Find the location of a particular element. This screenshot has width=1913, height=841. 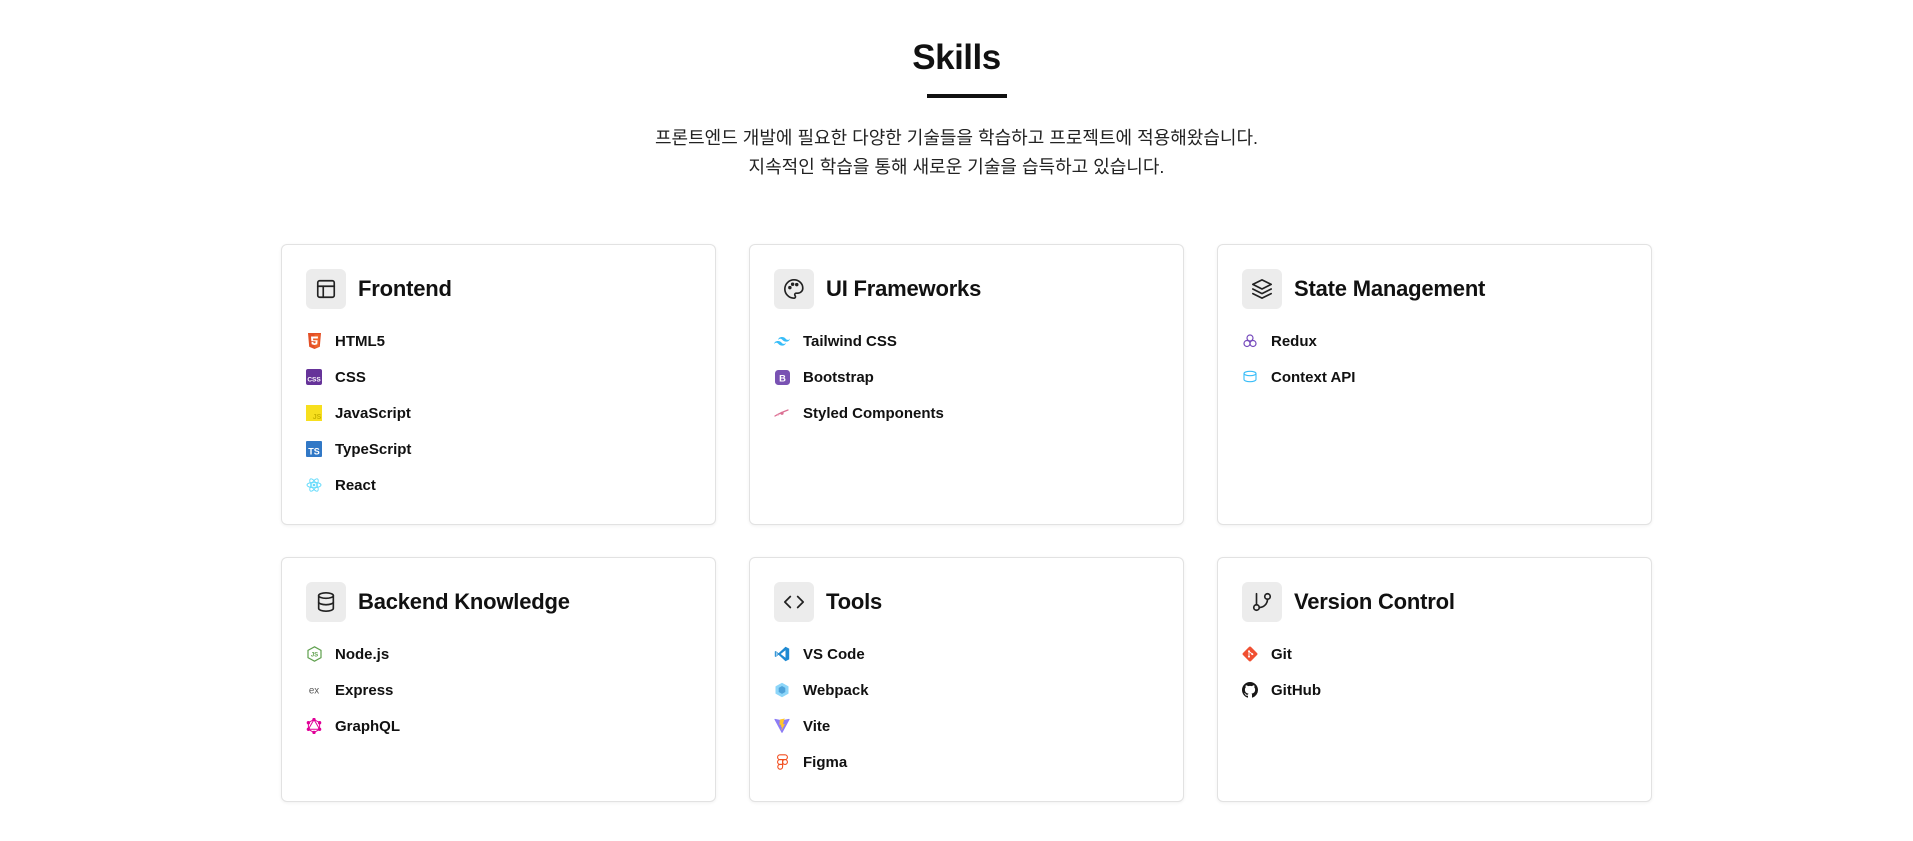

skill-list: Git GitHub is located at coordinates (1434, 672).